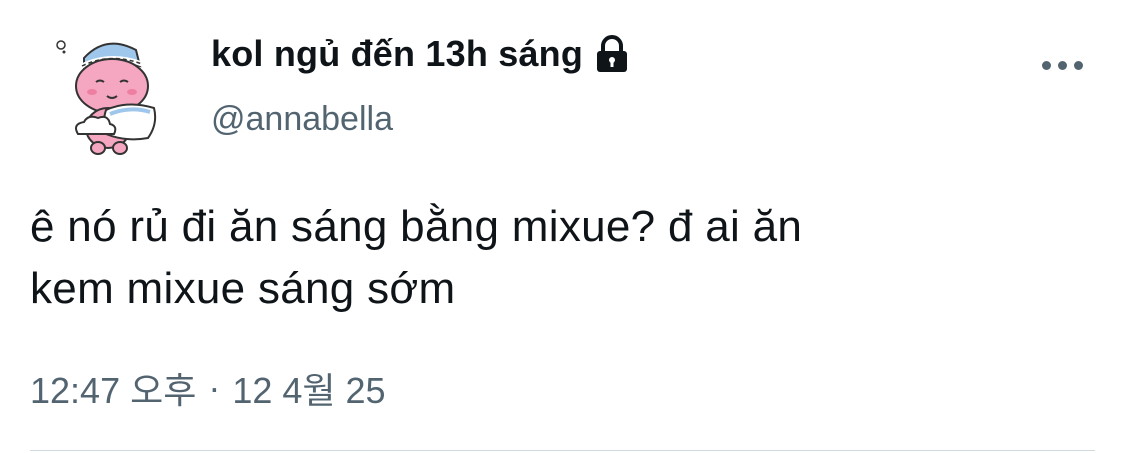 The image size is (1125, 453). I want to click on divider, so click(562, 450).